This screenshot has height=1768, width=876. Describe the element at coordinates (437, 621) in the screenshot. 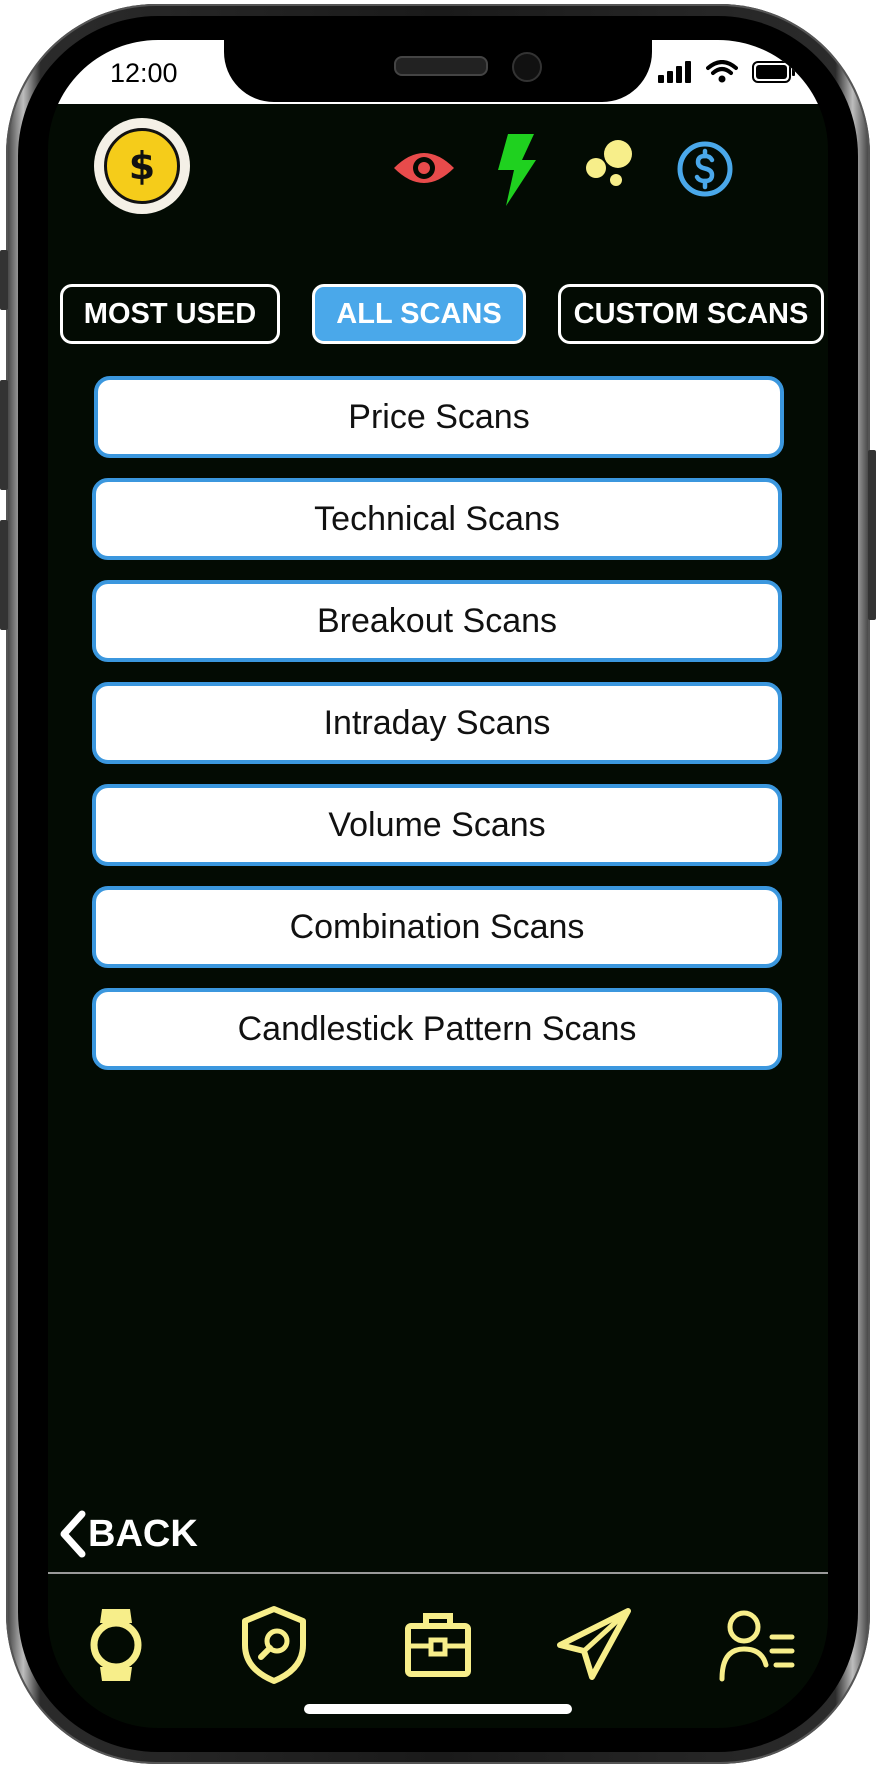

I see `scan-button-breakout: Breakout Scans` at that location.